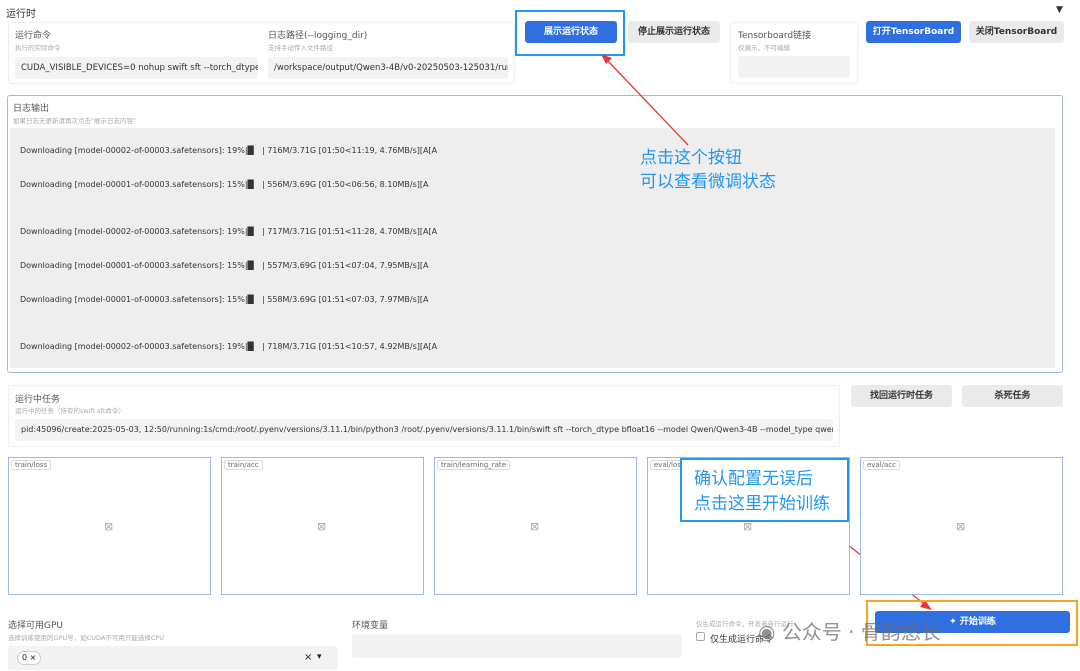 This screenshot has width=1080, height=671. What do you see at coordinates (517, 646) in the screenshot?
I see `env-field` at bounding box center [517, 646].